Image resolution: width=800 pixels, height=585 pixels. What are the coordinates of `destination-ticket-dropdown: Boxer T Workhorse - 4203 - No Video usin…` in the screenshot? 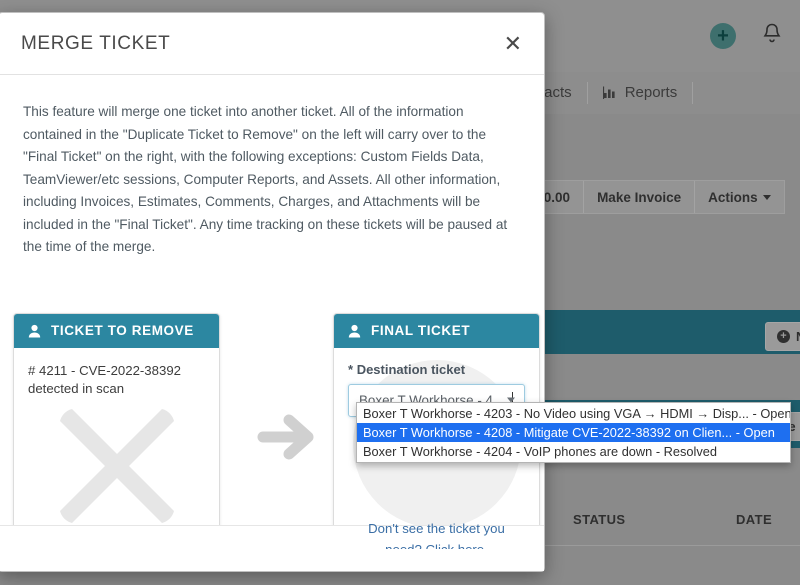 It's located at (573, 432).